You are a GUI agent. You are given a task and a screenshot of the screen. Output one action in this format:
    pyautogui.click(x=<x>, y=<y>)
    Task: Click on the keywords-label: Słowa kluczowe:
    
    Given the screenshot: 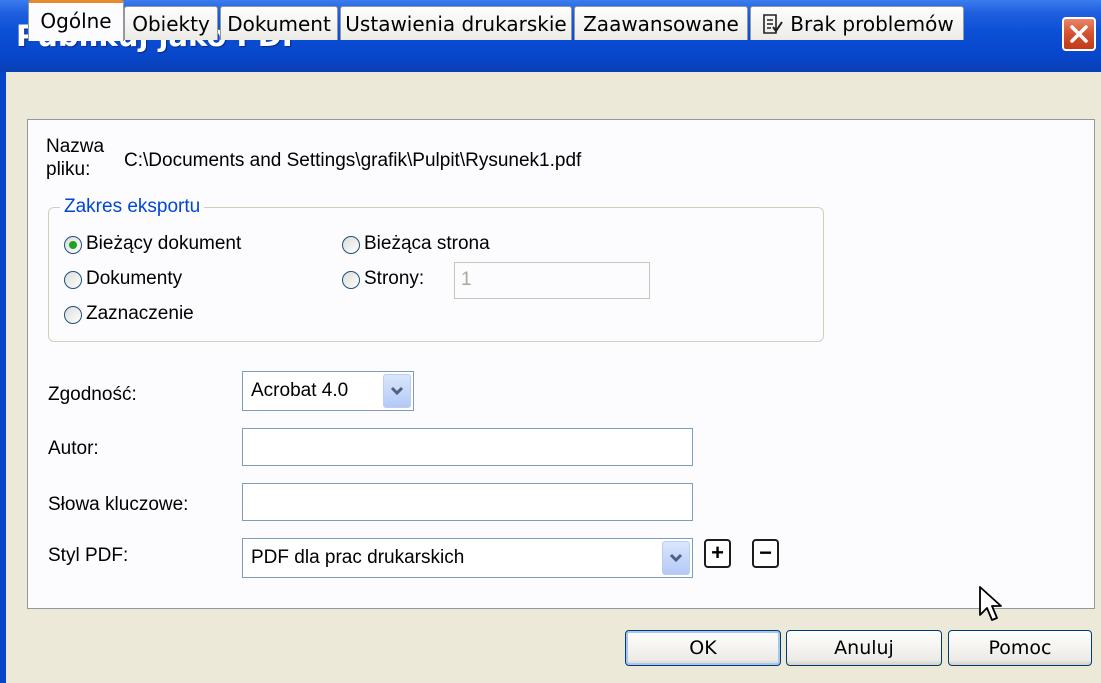 What is the action you would take?
    pyautogui.click(x=118, y=504)
    